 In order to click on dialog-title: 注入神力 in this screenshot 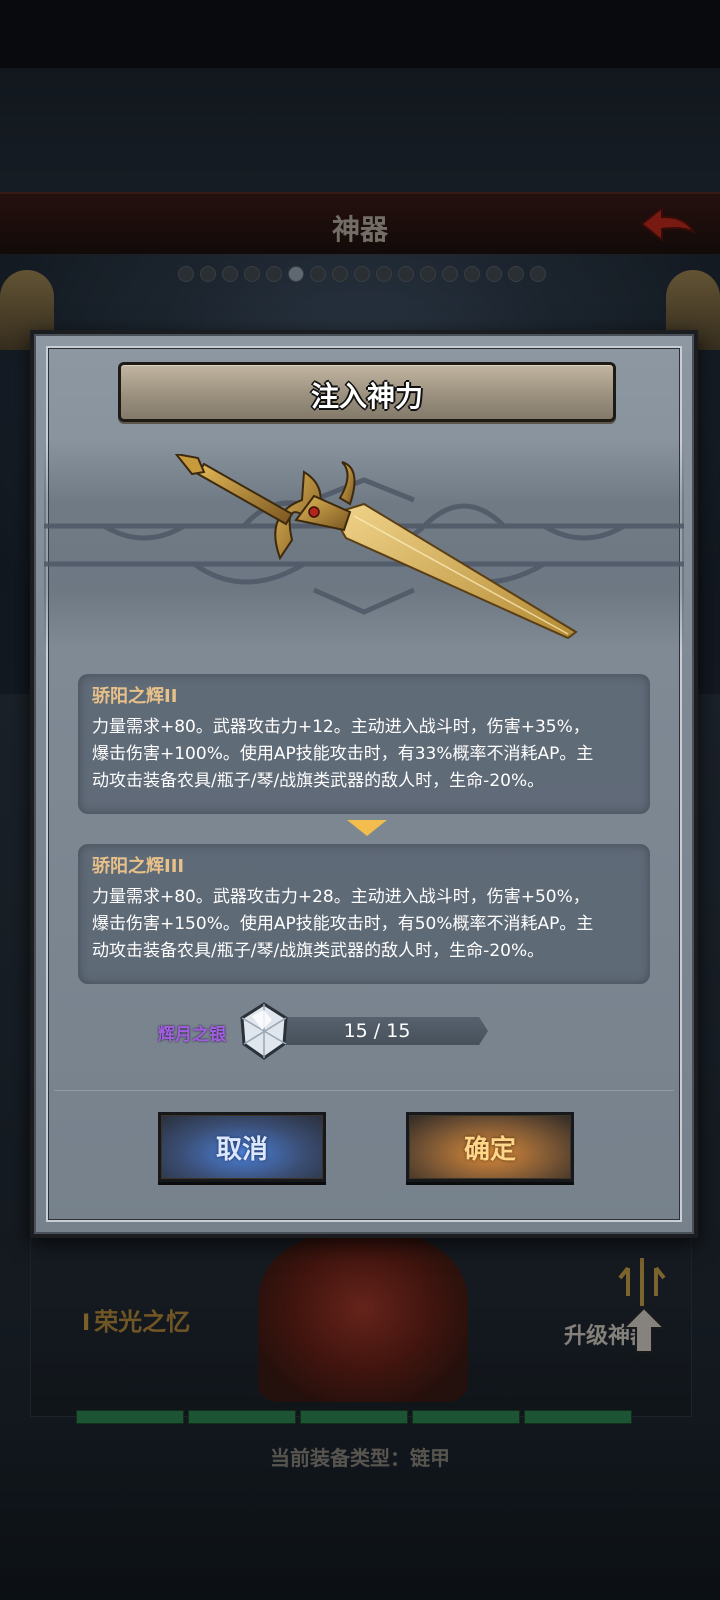, I will do `click(366, 396)`.